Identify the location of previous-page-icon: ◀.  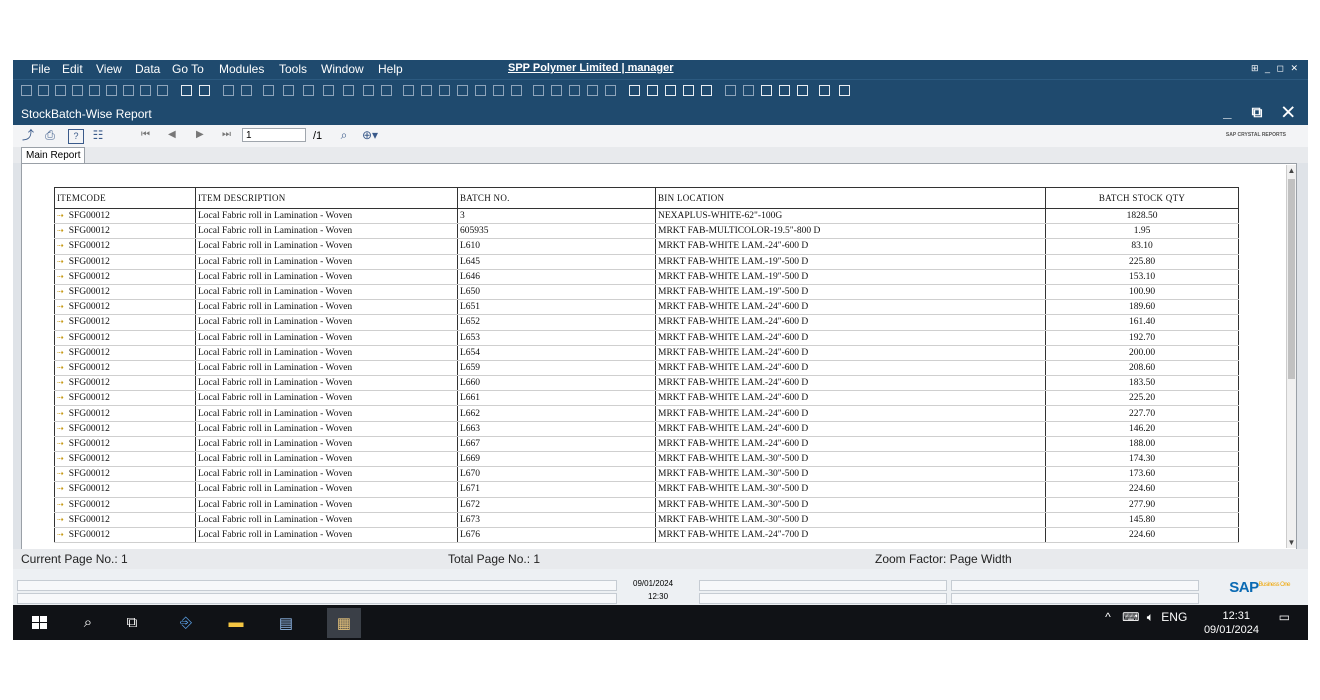
(172, 134).